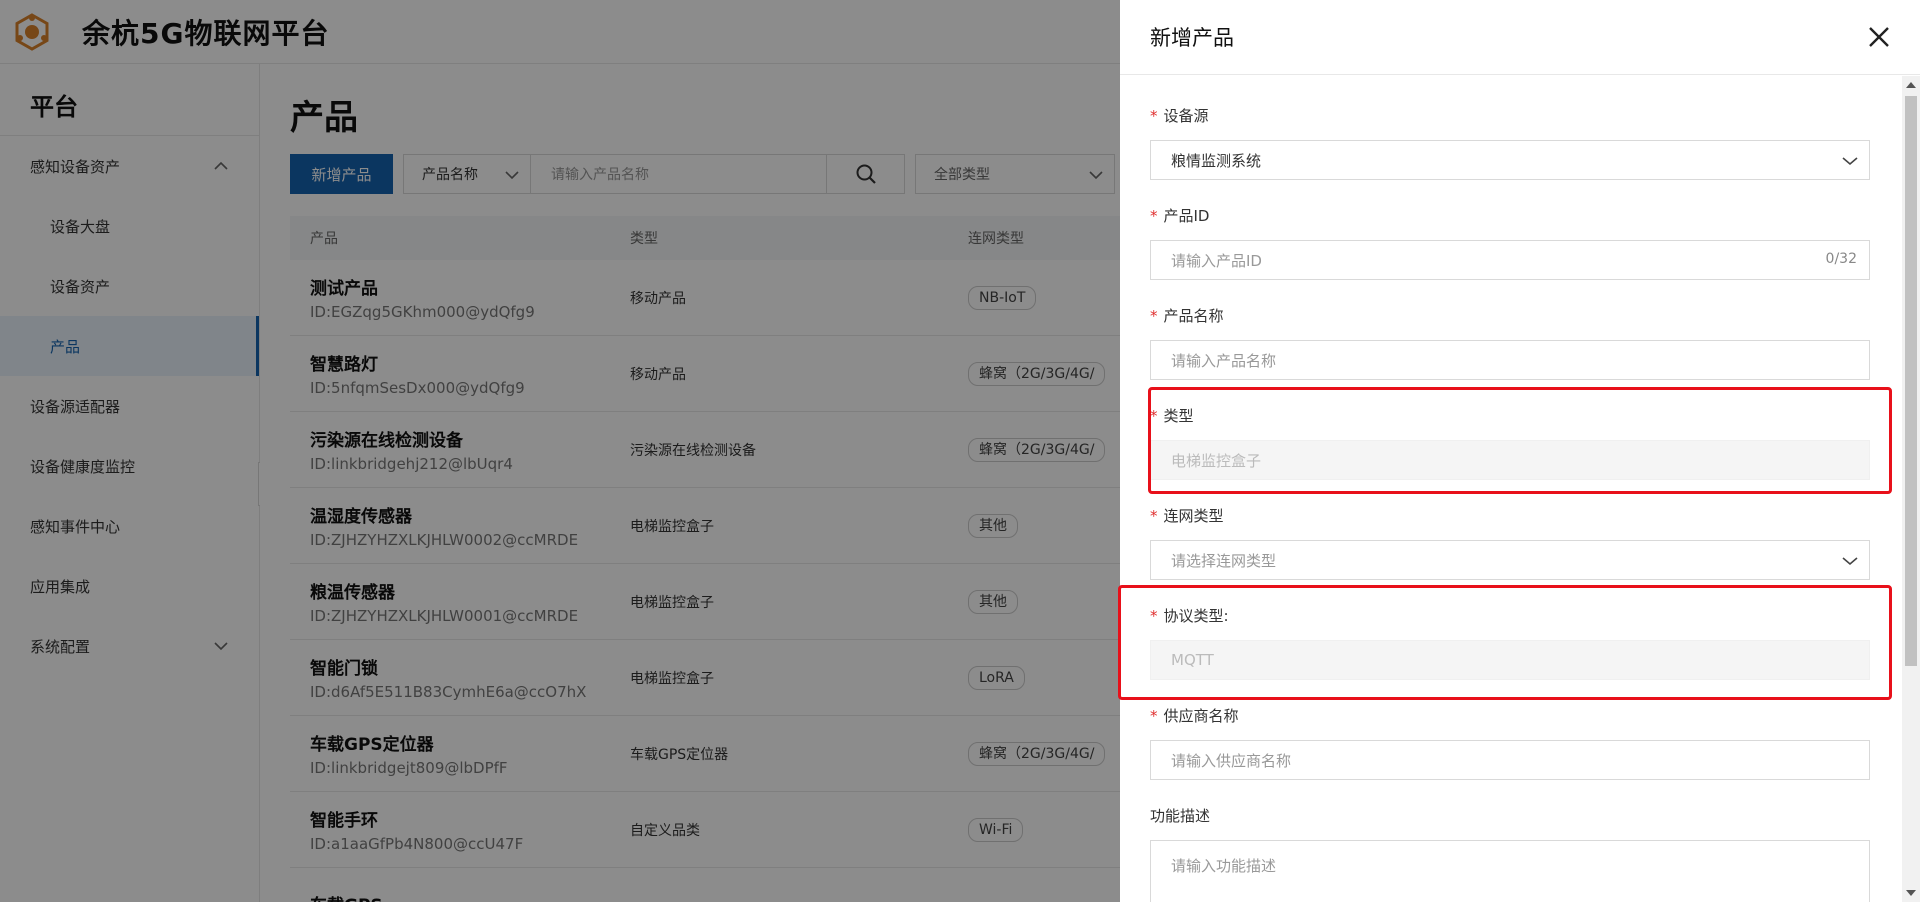  I want to click on field-net-type: * 连网类型 请选择连网类型, so click(1510, 543).